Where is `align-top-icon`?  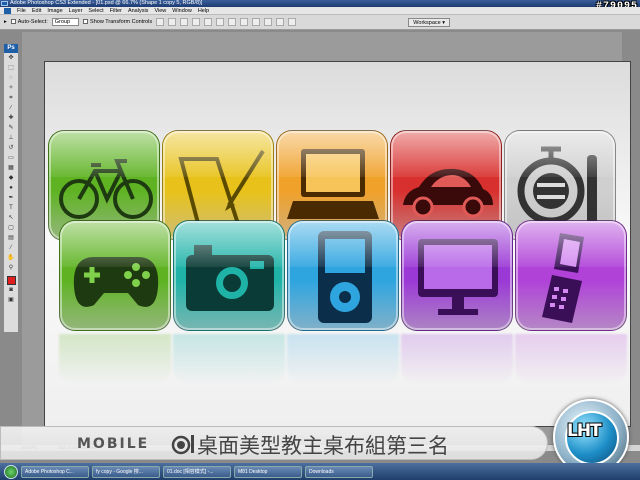
align-top-icon is located at coordinates (160, 22).